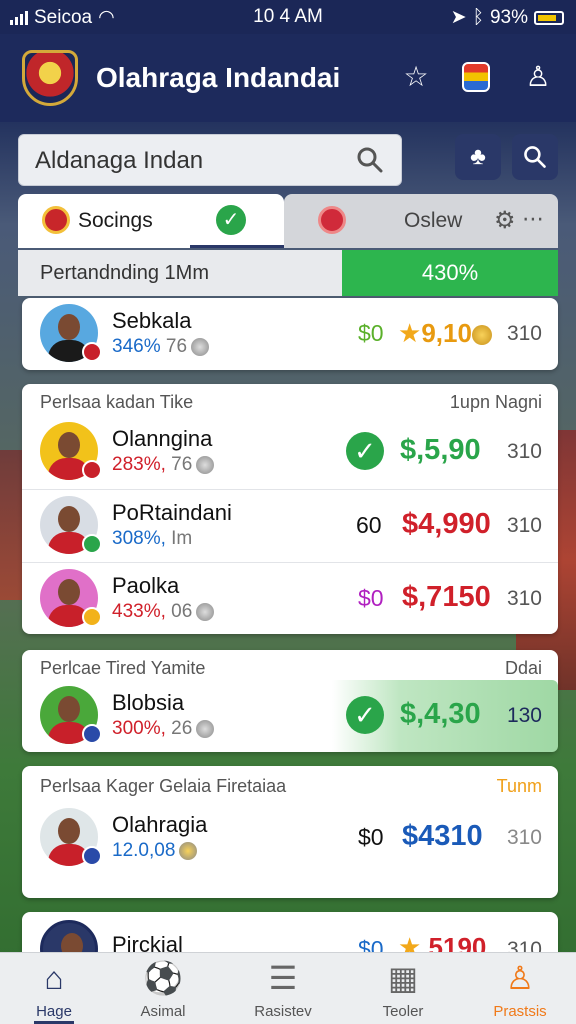 Image resolution: width=576 pixels, height=1024 pixels. I want to click on price-value: $,7150, so click(446, 597).